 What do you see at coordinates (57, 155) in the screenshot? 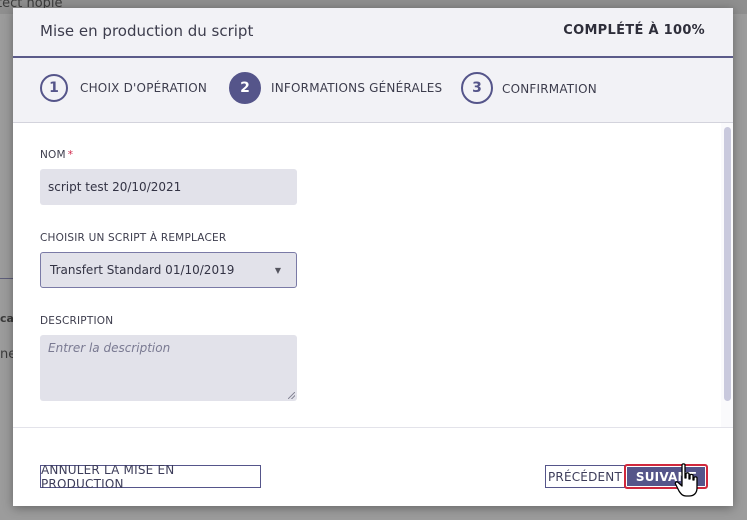
I see `name-label: NOM *` at bounding box center [57, 155].